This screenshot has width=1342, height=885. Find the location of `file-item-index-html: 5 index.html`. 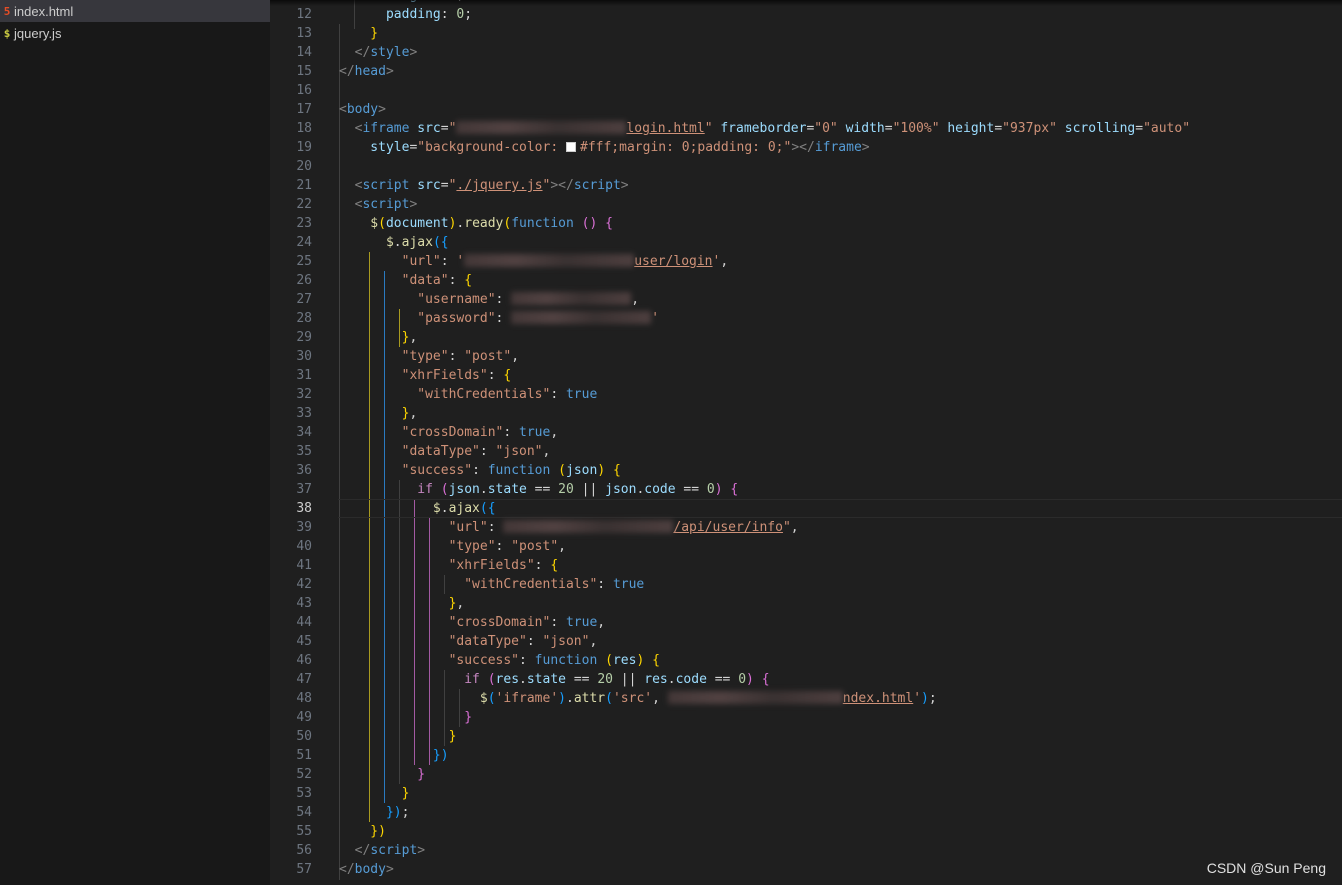

file-item-index-html: 5 index.html is located at coordinates (135, 11).